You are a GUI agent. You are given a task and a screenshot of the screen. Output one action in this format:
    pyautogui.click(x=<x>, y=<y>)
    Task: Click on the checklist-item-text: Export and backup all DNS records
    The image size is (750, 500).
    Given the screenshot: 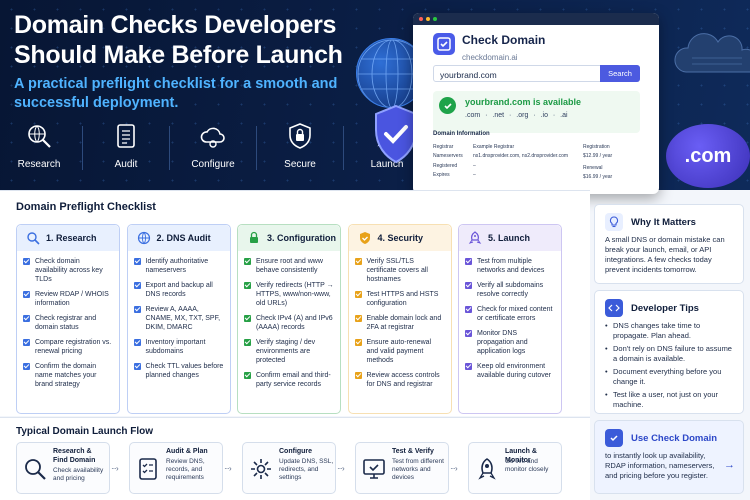 What is the action you would take?
    pyautogui.click(x=179, y=290)
    